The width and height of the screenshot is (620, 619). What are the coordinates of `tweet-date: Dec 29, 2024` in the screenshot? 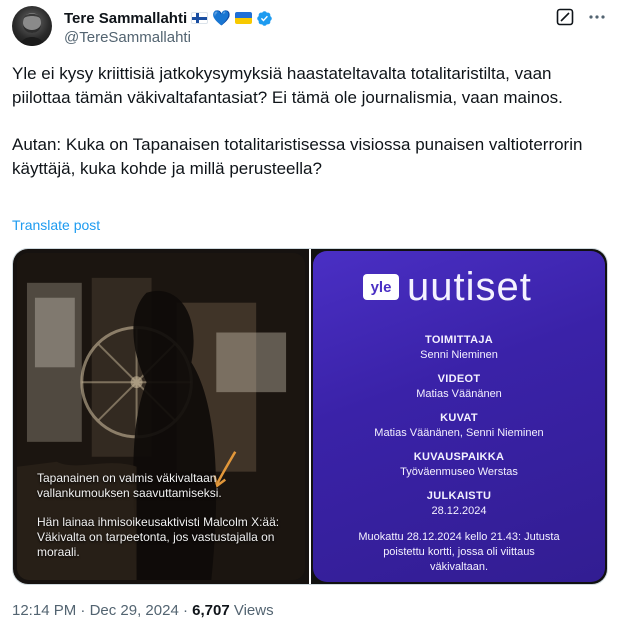 It's located at (134, 610).